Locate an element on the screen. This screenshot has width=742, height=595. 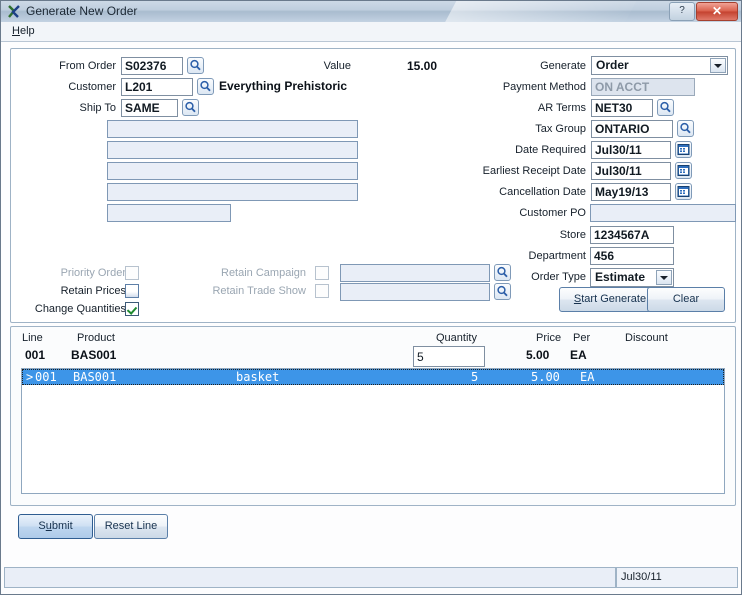
menu-help: Help is located at coordinates (23, 31).